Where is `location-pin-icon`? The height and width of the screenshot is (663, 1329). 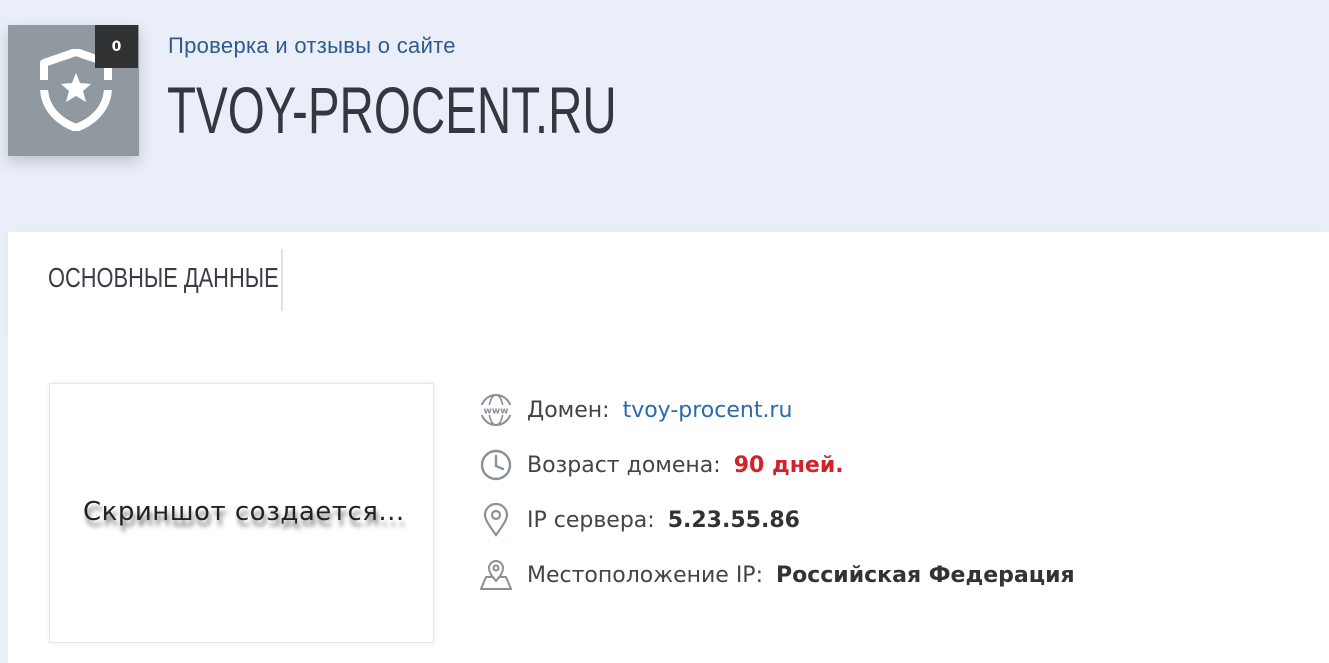
location-pin-icon is located at coordinates (496, 520).